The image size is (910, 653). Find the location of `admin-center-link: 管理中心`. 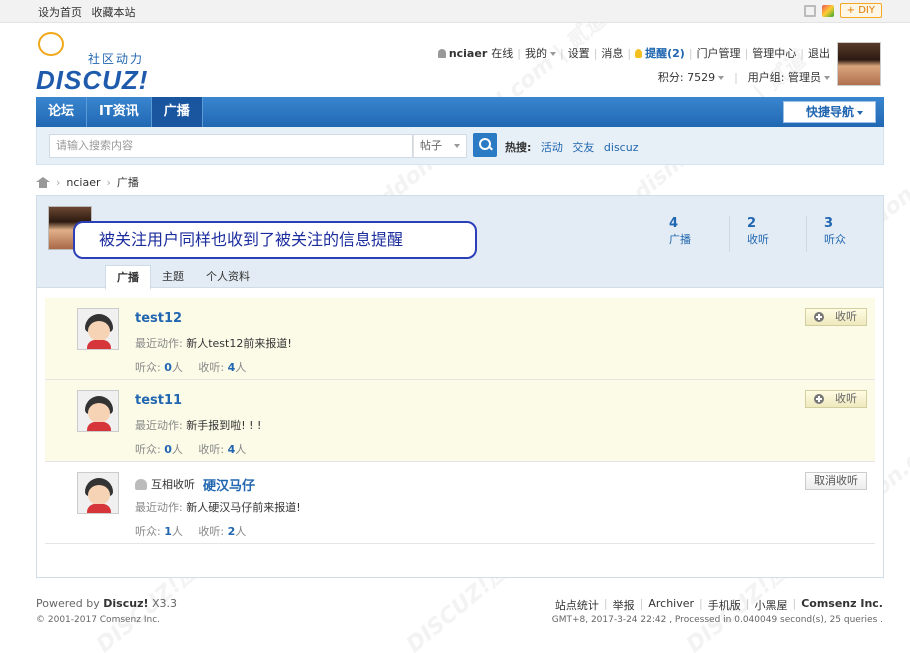

admin-center-link: 管理中心 is located at coordinates (774, 53).